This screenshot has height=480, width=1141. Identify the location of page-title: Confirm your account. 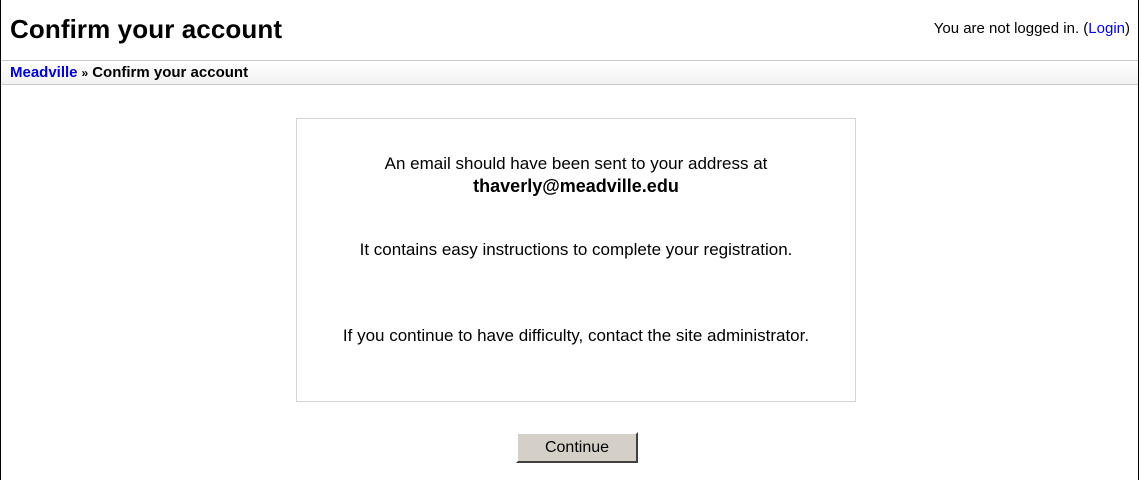
(146, 29).